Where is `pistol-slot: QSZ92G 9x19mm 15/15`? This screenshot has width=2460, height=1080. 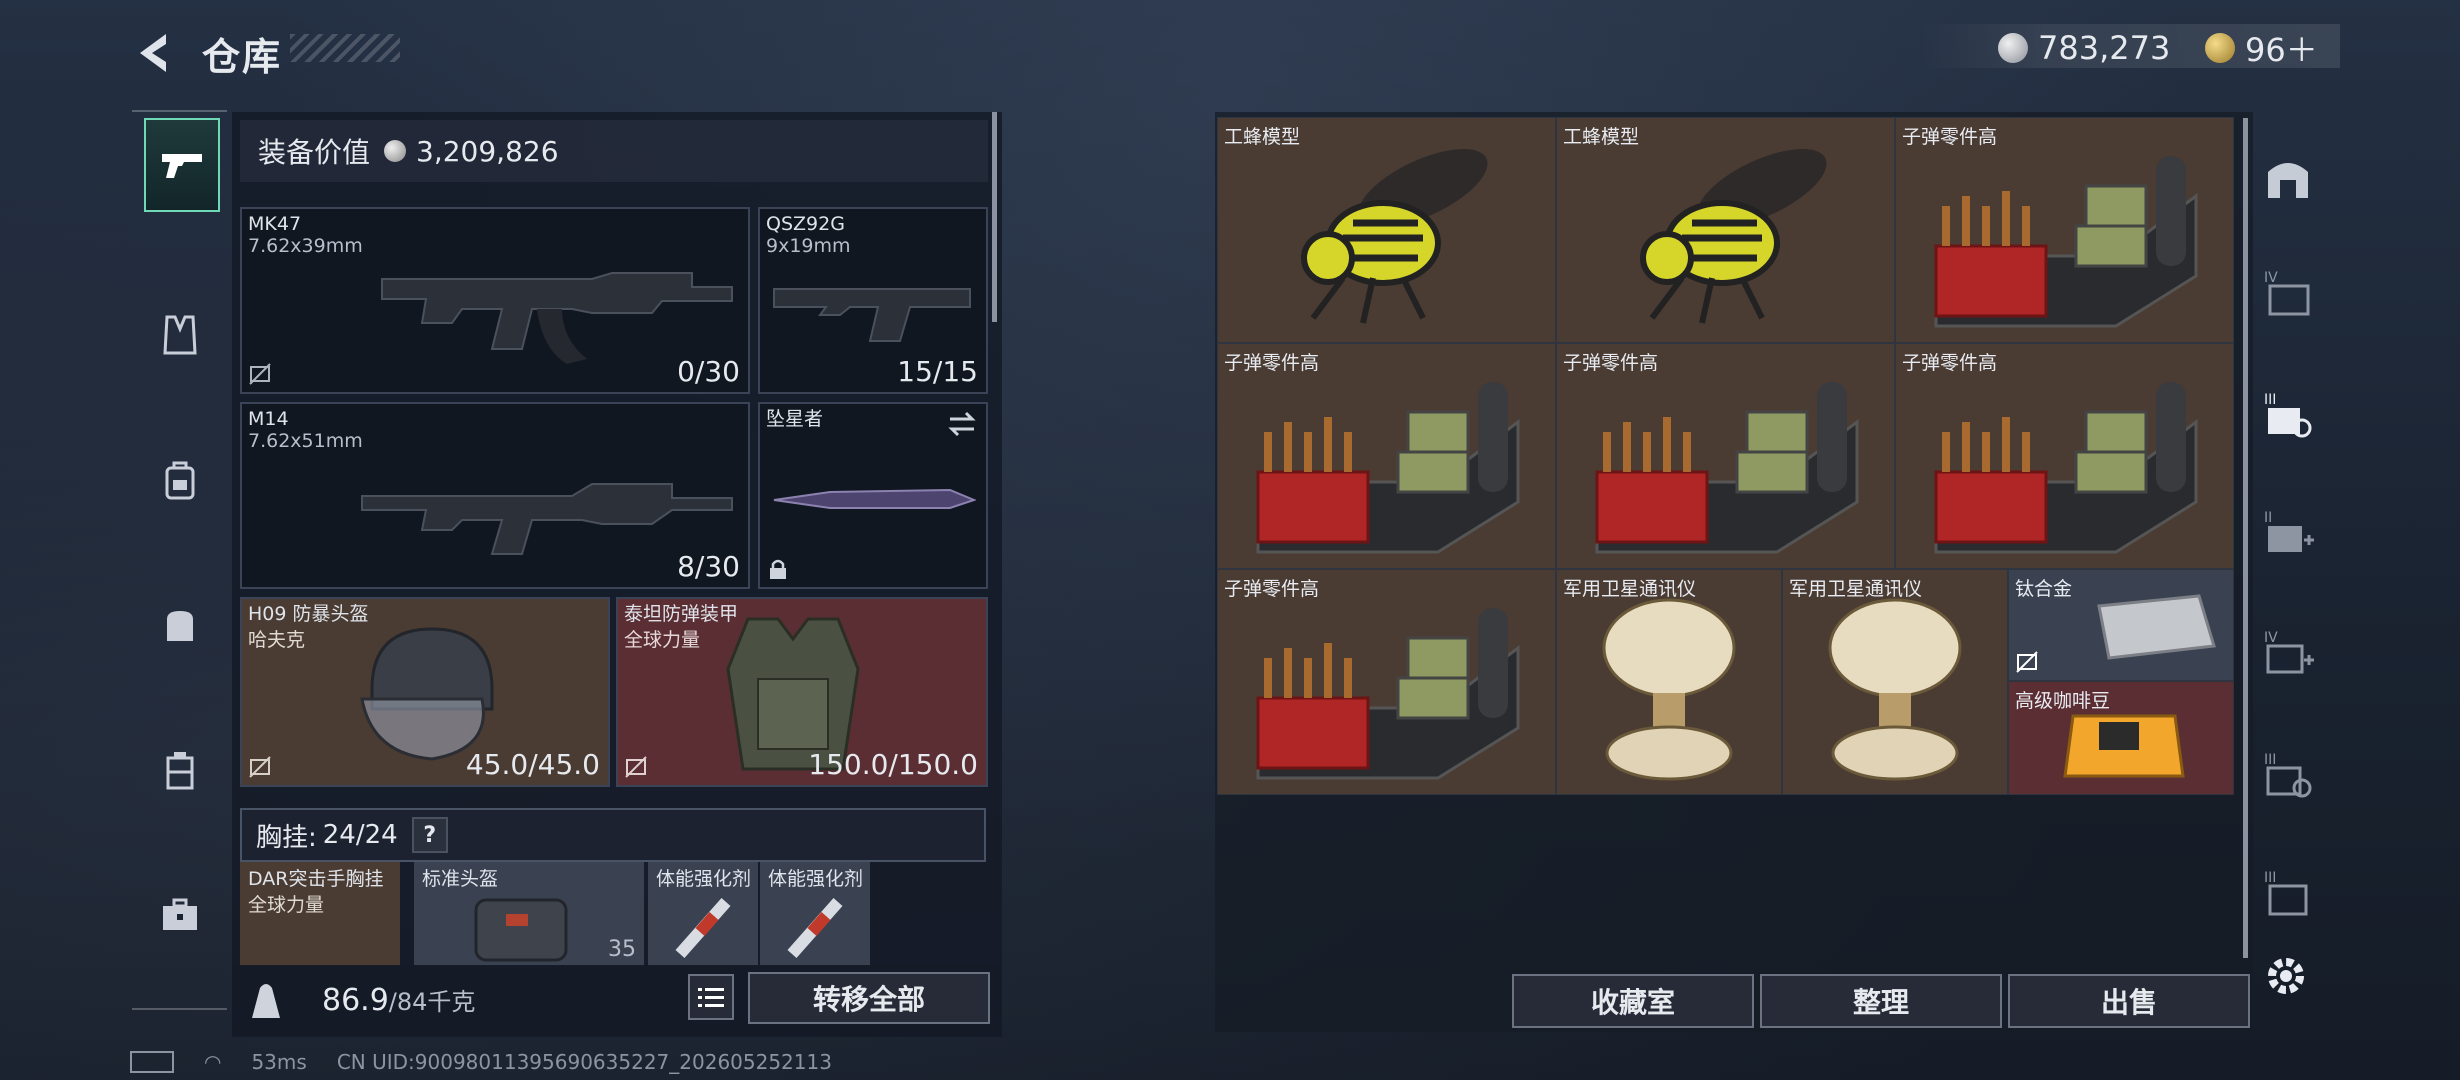
pistol-slot: QSZ92G 9x19mm 15/15 is located at coordinates (873, 300).